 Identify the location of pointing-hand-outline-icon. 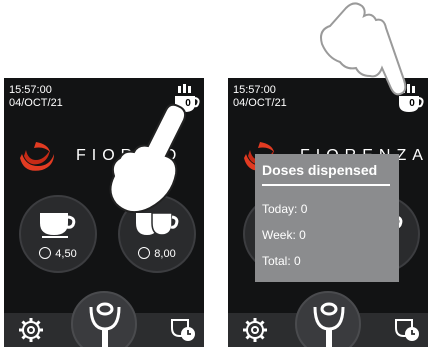
(363, 49).